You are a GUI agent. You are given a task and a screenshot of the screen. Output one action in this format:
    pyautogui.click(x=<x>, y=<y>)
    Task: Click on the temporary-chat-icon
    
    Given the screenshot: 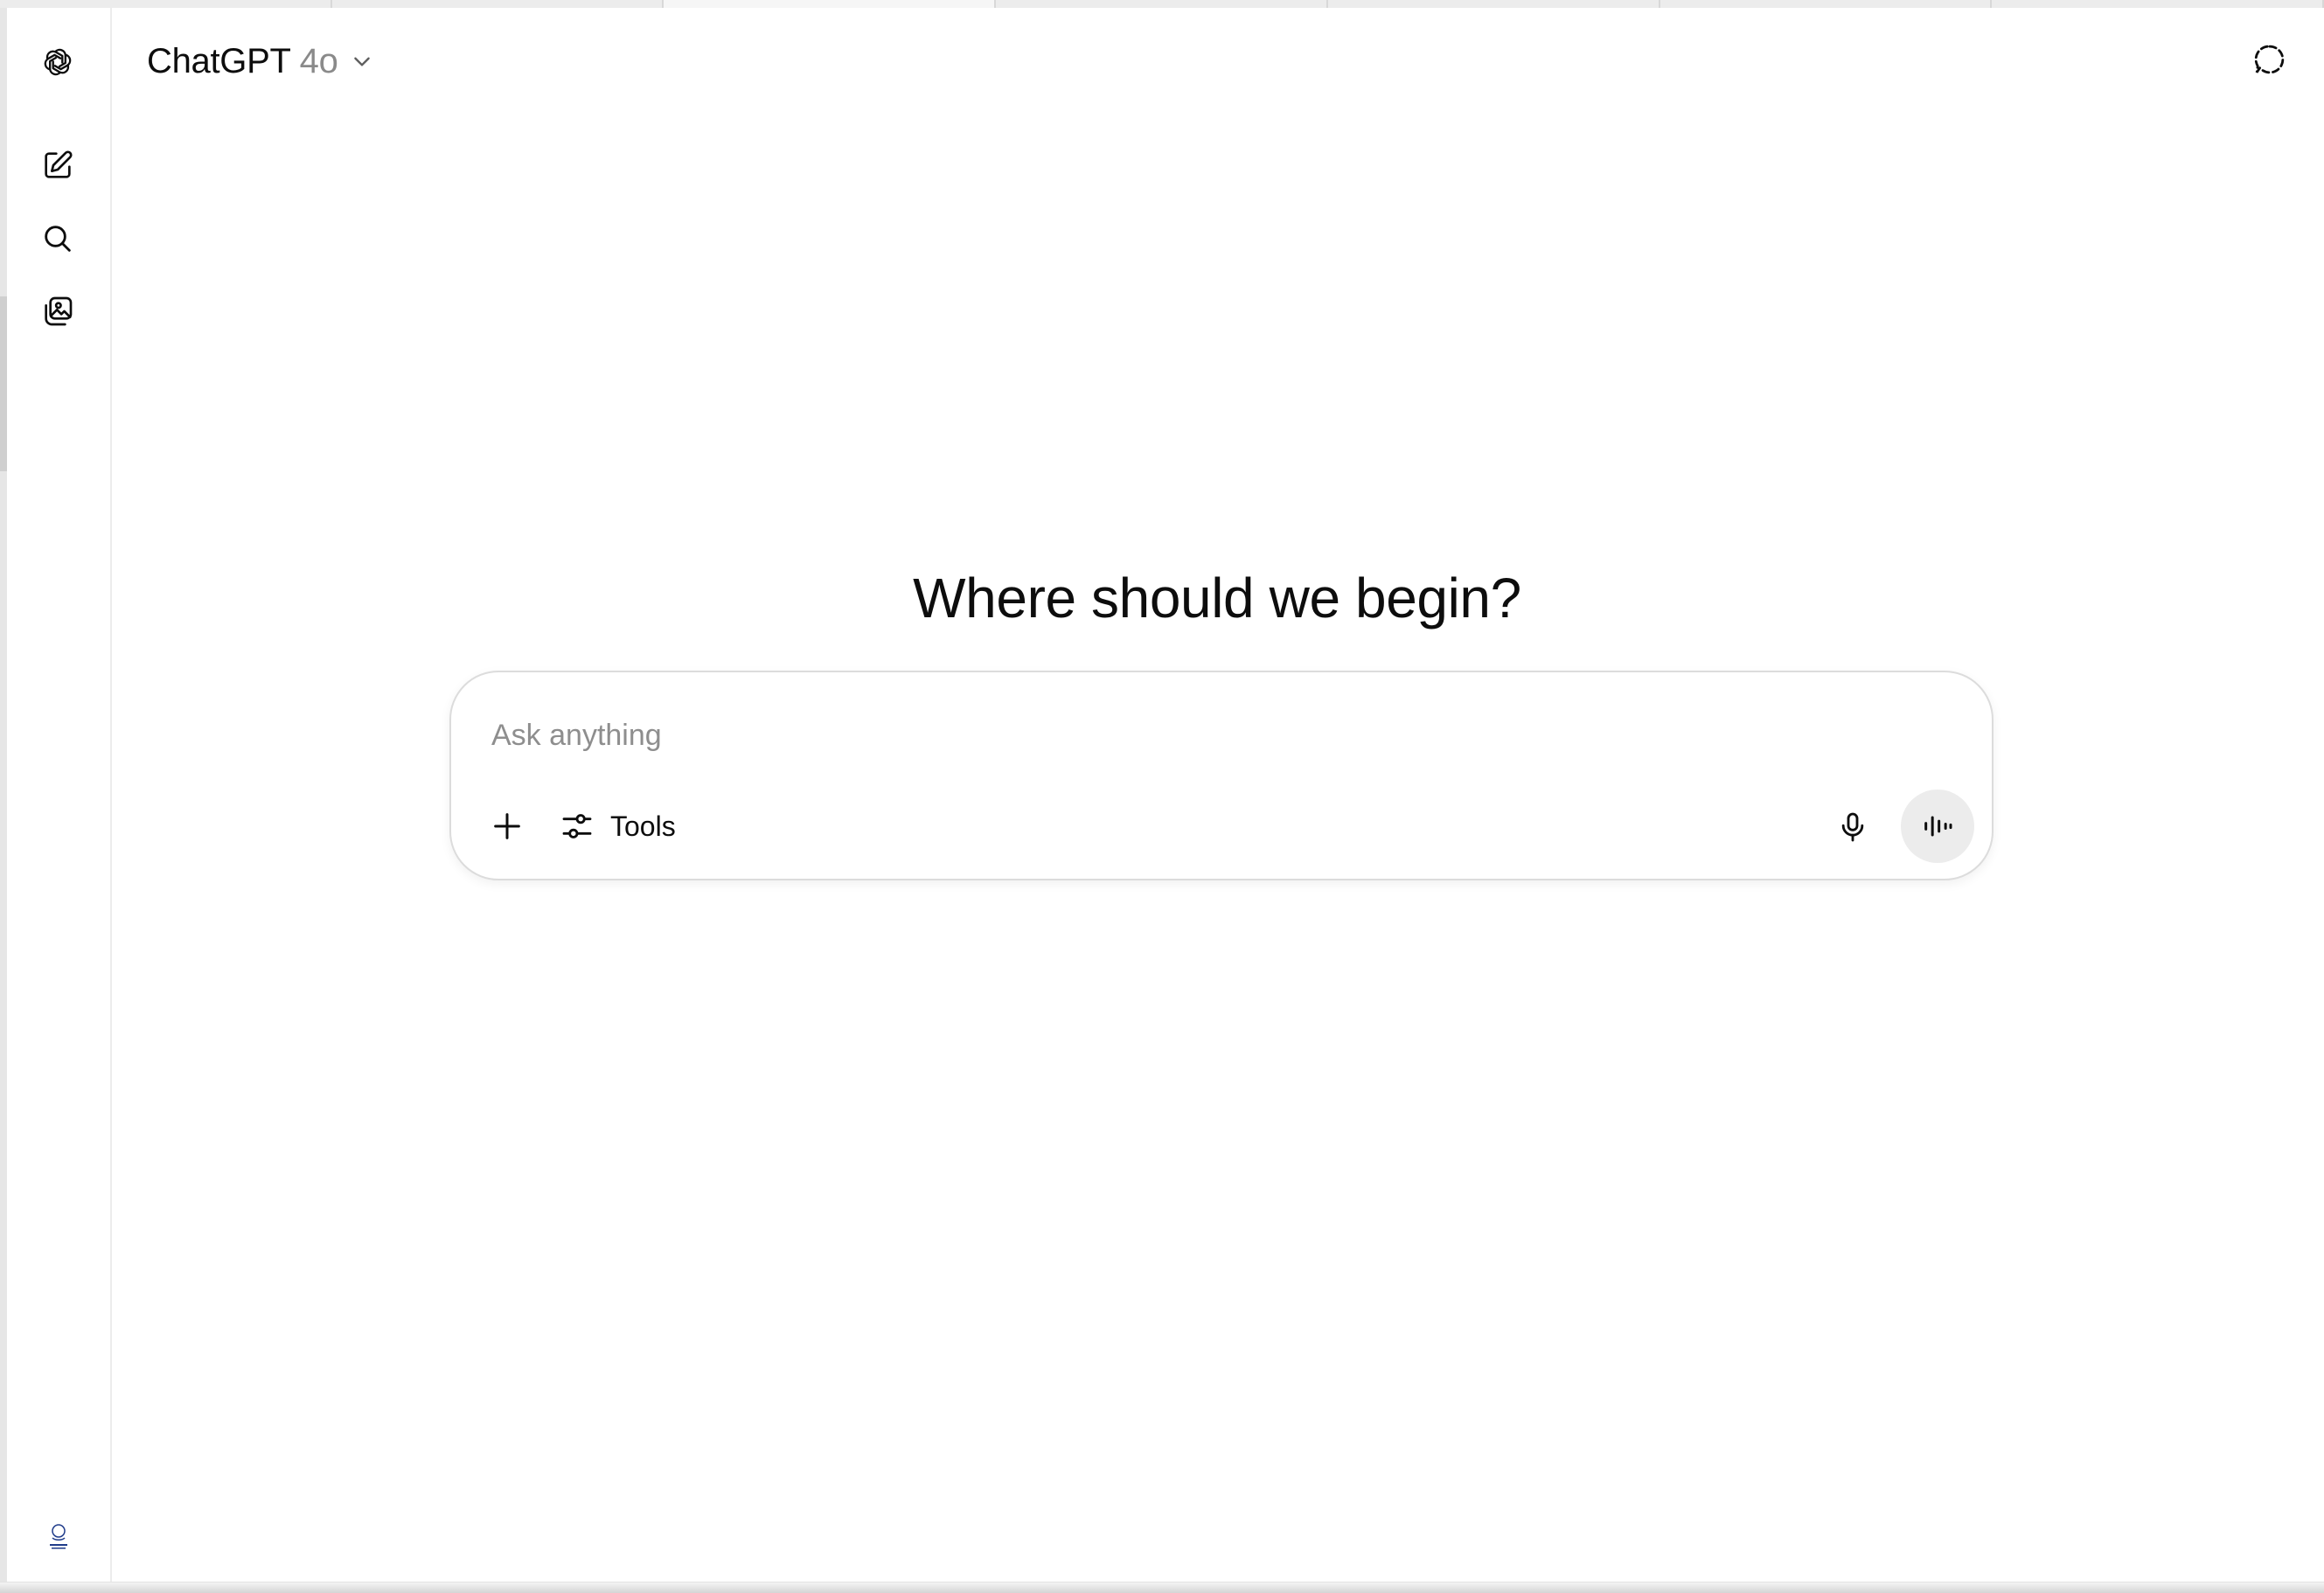 What is the action you would take?
    pyautogui.click(x=2269, y=59)
    